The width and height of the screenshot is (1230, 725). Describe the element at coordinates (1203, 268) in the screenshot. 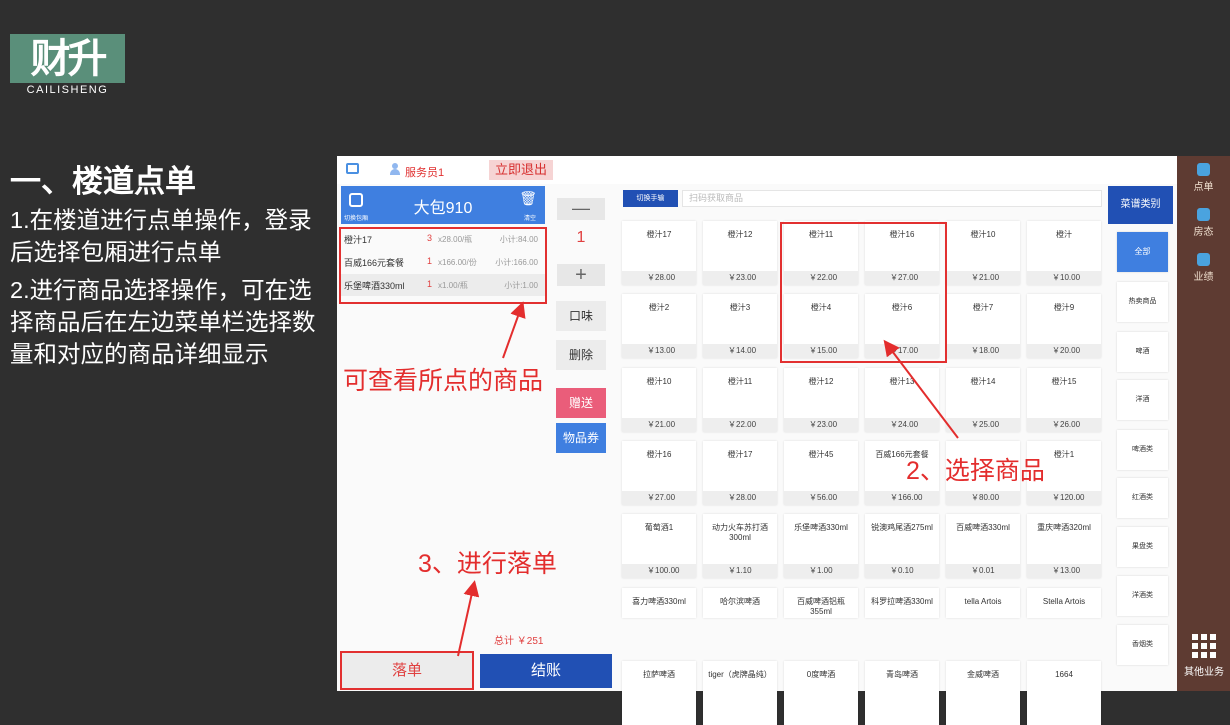

I see `sidebar-item-performance: 业绩` at that location.